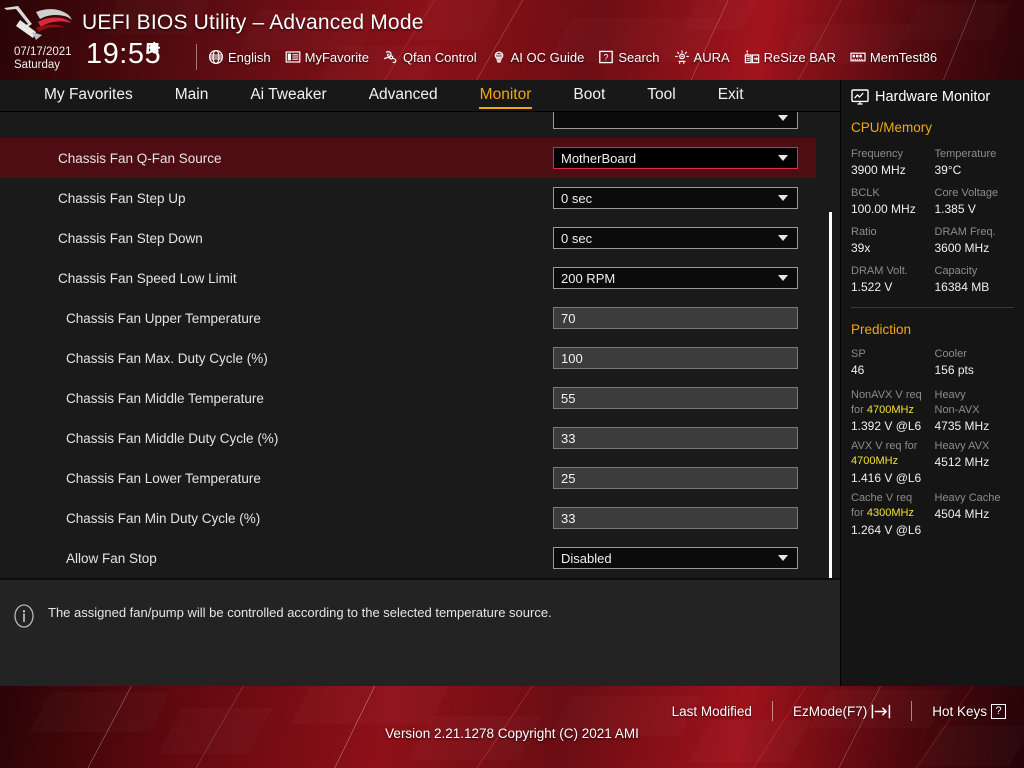  What do you see at coordinates (37, 65) in the screenshot?
I see `weekday-value: Saturday` at bounding box center [37, 65].